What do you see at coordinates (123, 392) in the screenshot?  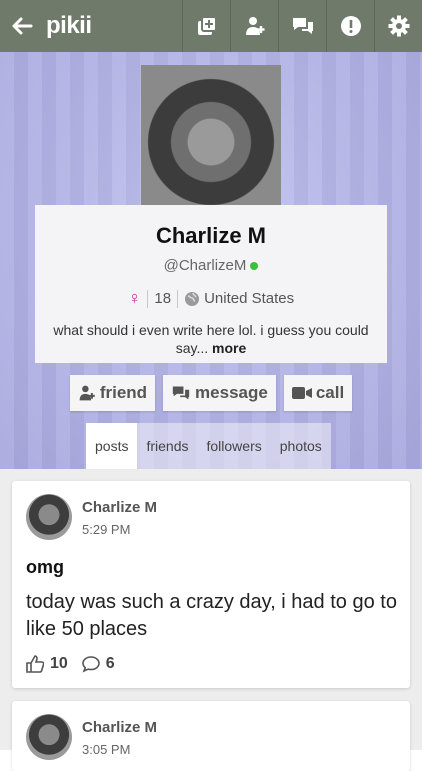 I see `friend-button-label: friend` at bounding box center [123, 392].